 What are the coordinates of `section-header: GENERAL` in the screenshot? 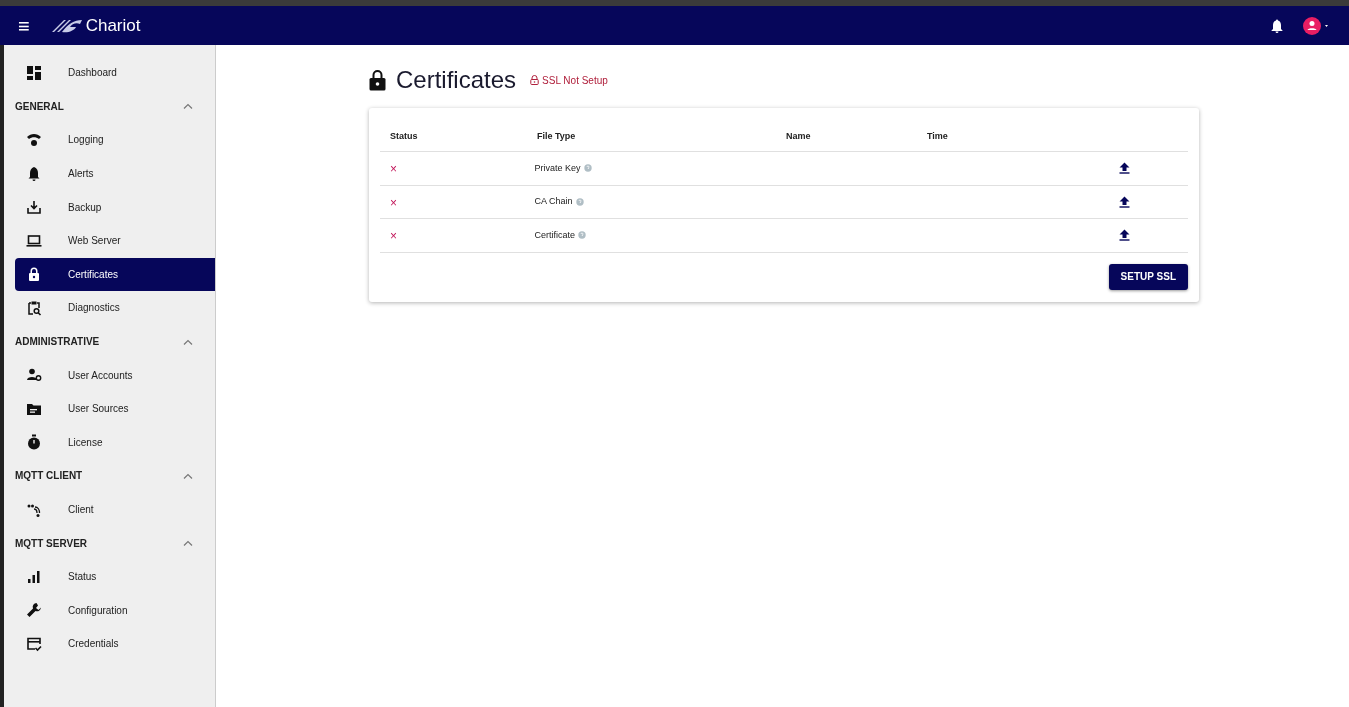 It's located at (40, 106).